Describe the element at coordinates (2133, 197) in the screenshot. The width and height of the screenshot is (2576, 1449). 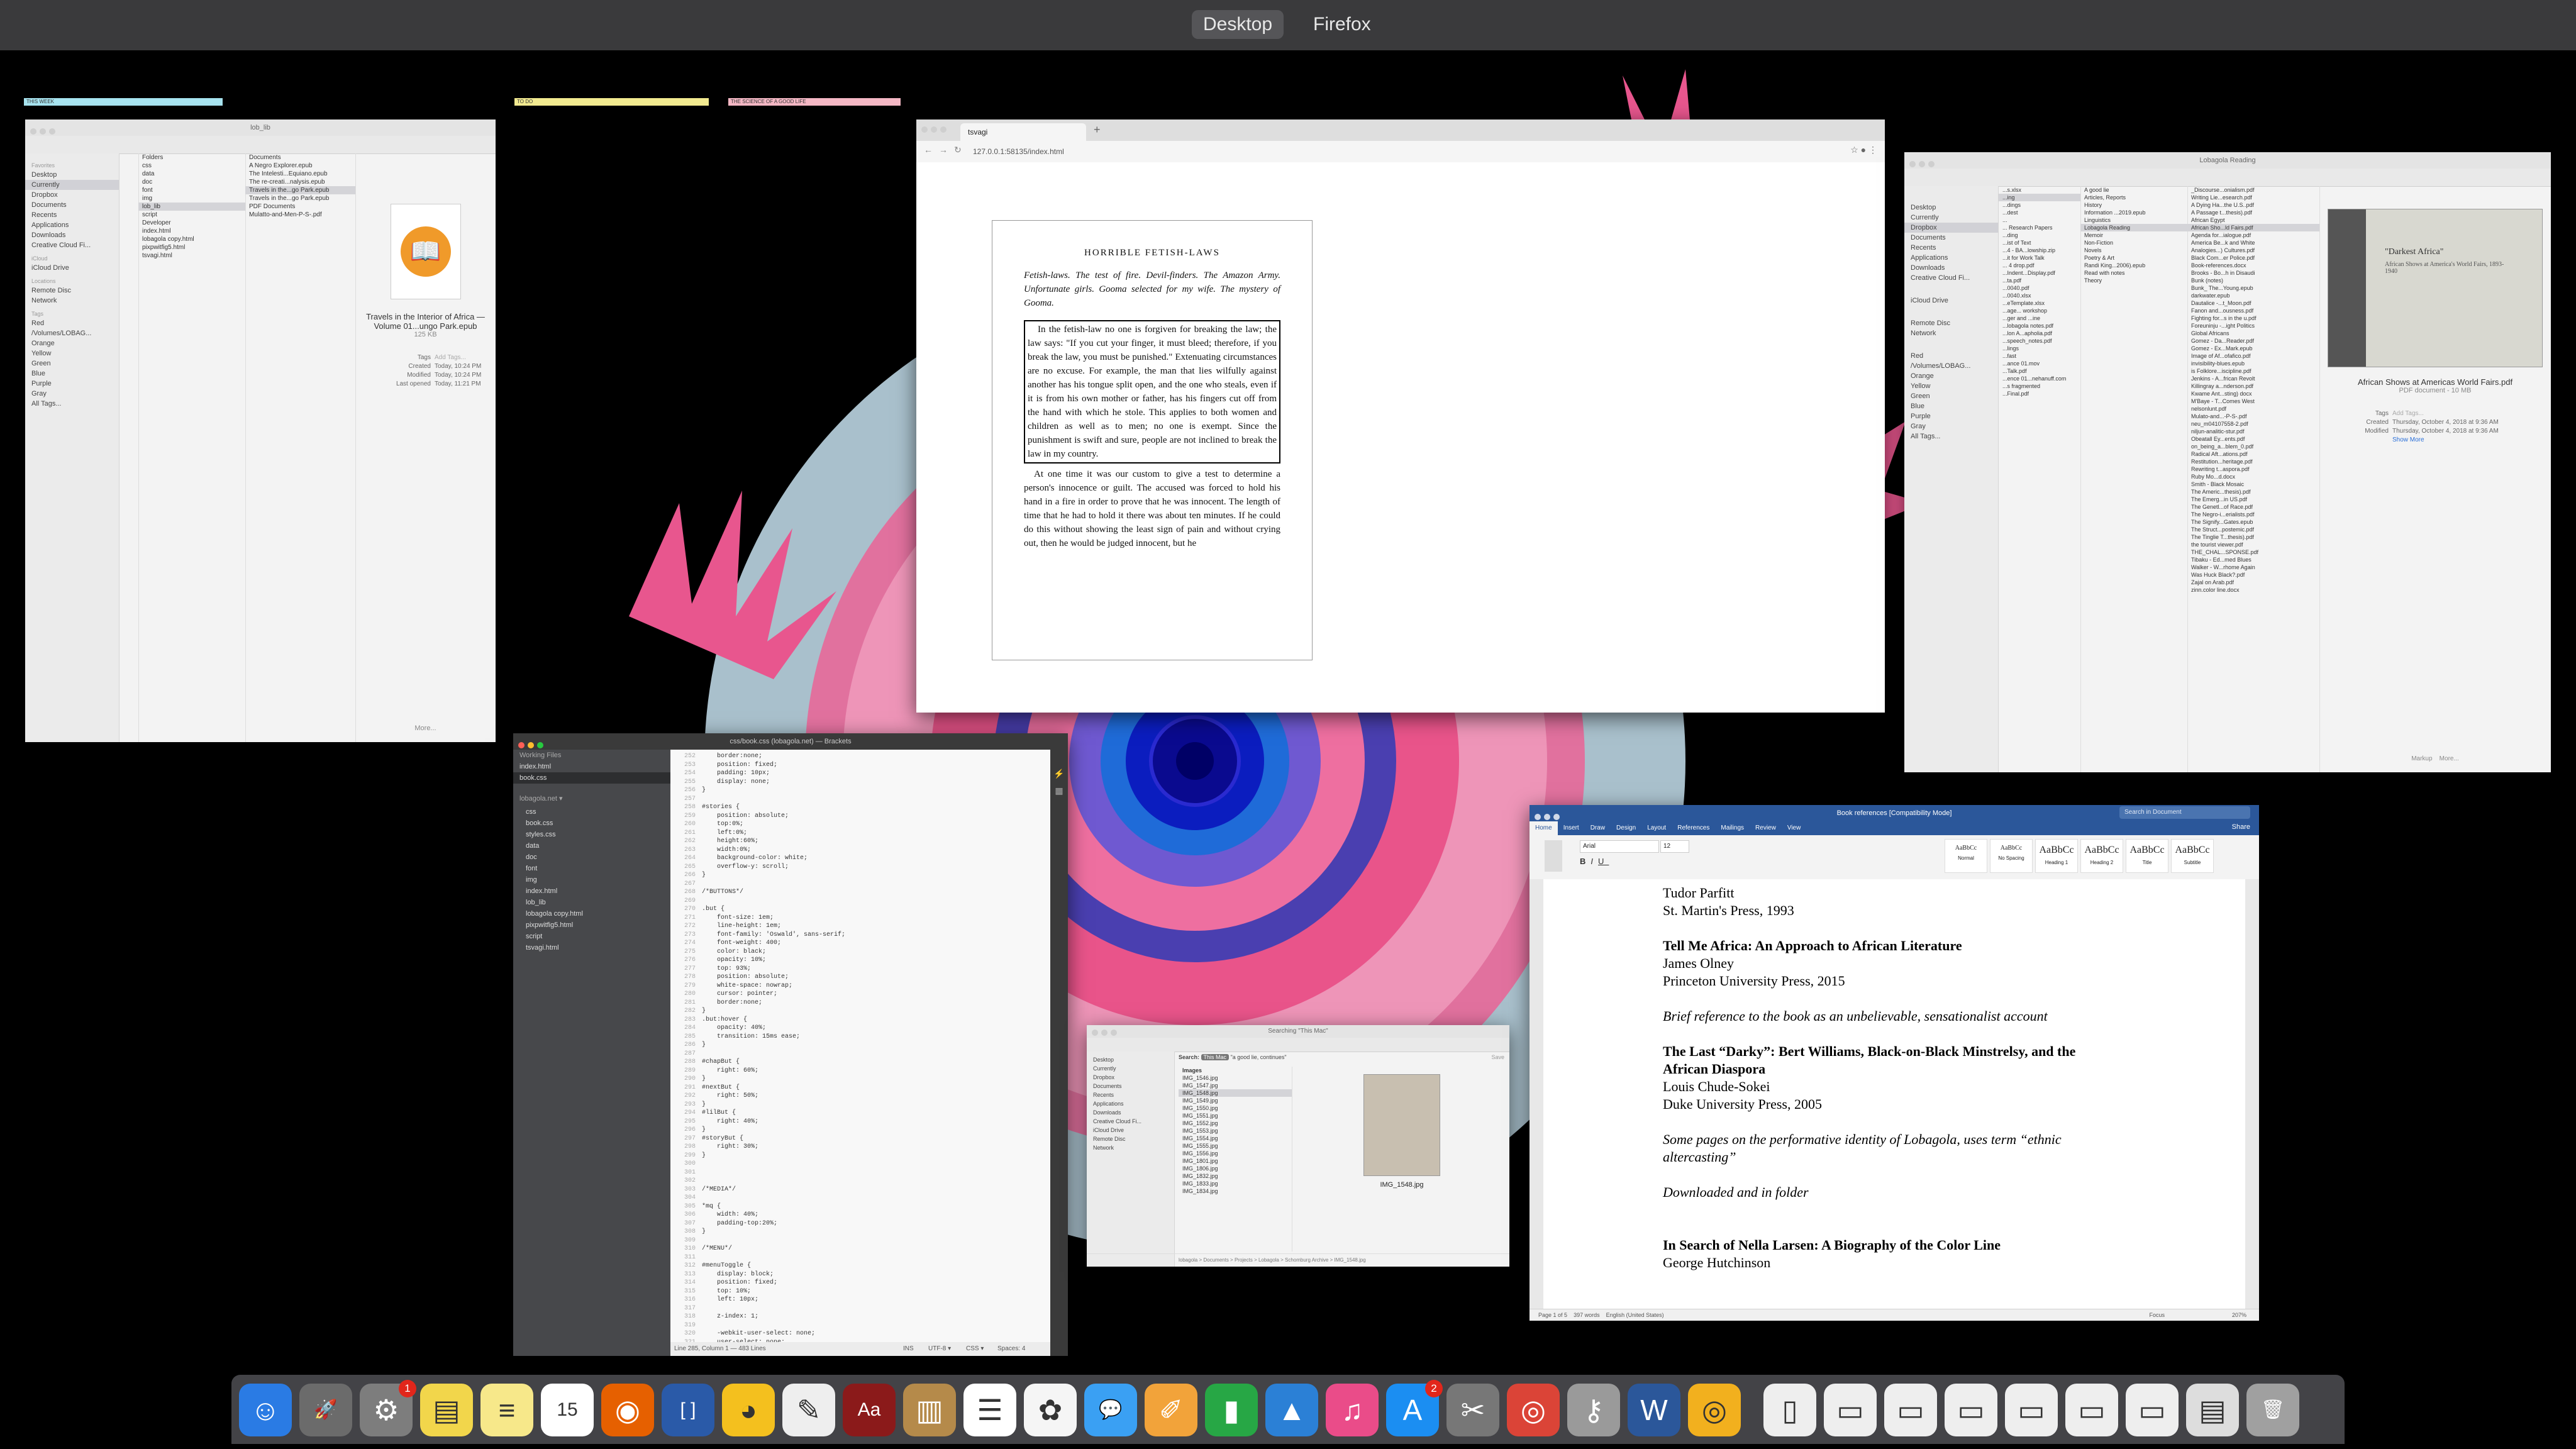
I see `folder-item: Articles, Reports` at that location.